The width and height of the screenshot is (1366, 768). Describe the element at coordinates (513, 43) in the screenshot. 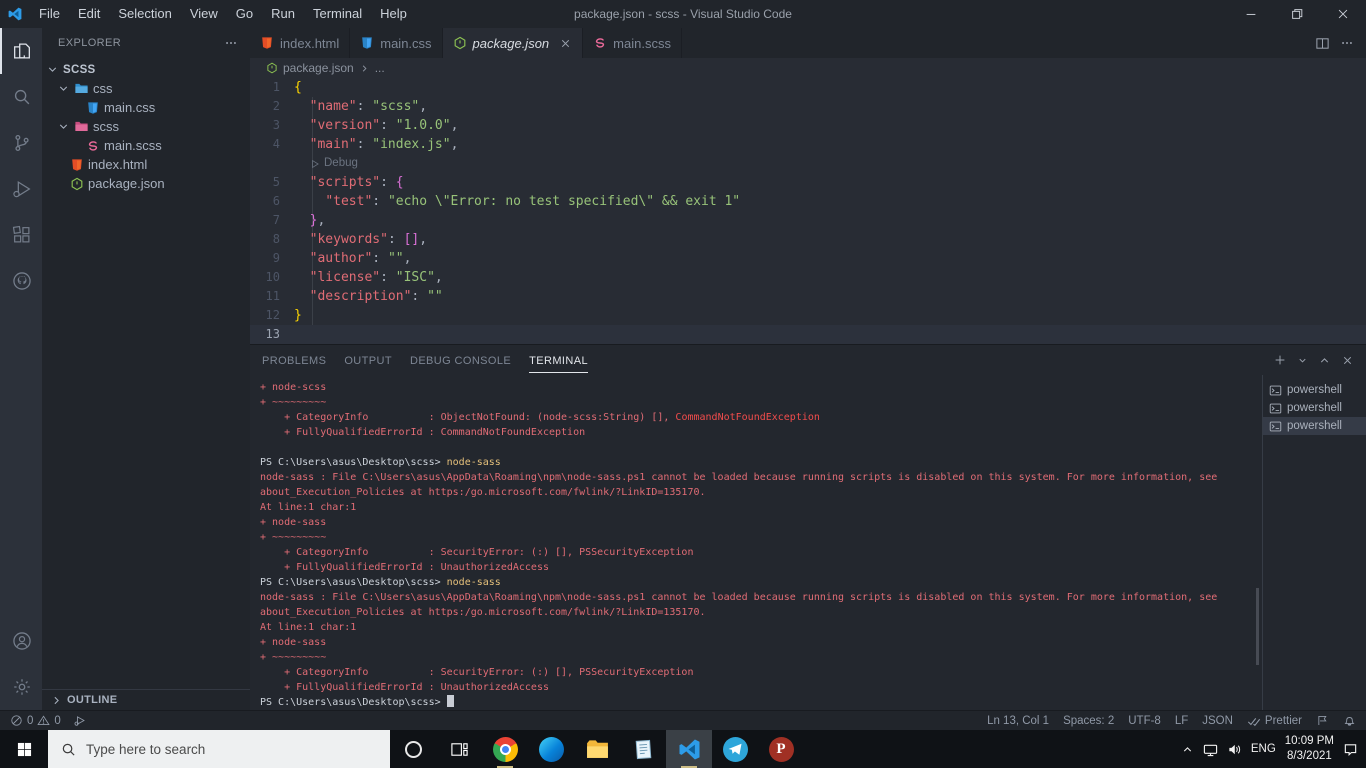

I see `tab-package-json: package.json` at that location.